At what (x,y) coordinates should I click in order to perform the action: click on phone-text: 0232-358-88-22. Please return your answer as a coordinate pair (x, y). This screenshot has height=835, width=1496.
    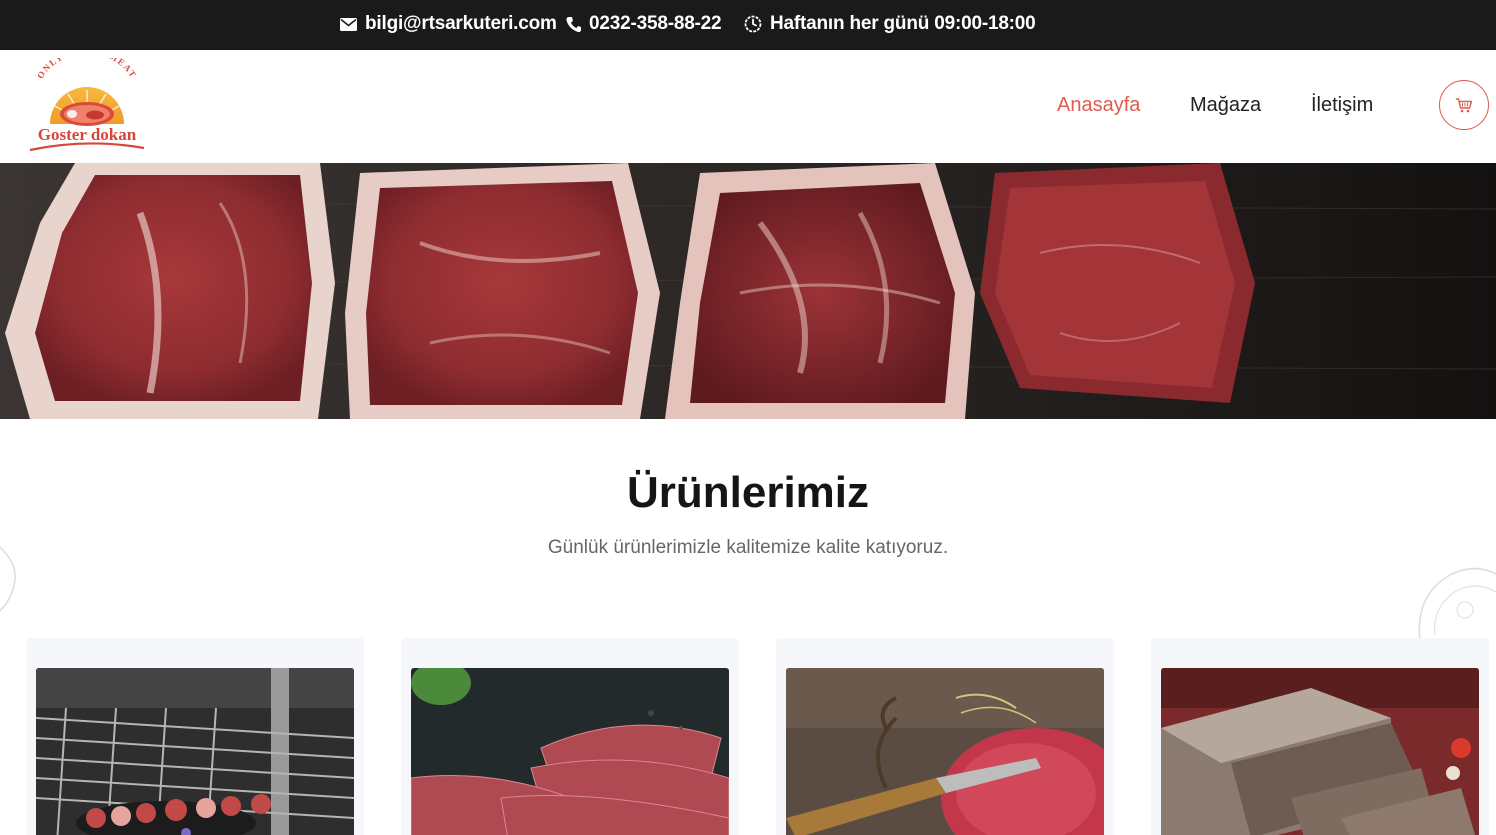
    Looking at the image, I should click on (655, 23).